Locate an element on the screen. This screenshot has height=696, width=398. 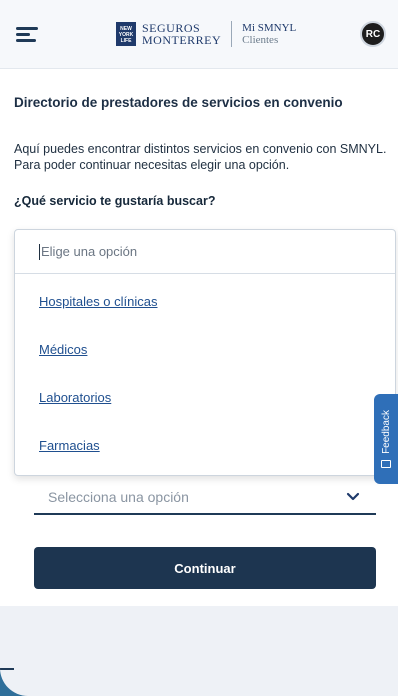
option-farmacias: Farmacias is located at coordinates (205, 446).